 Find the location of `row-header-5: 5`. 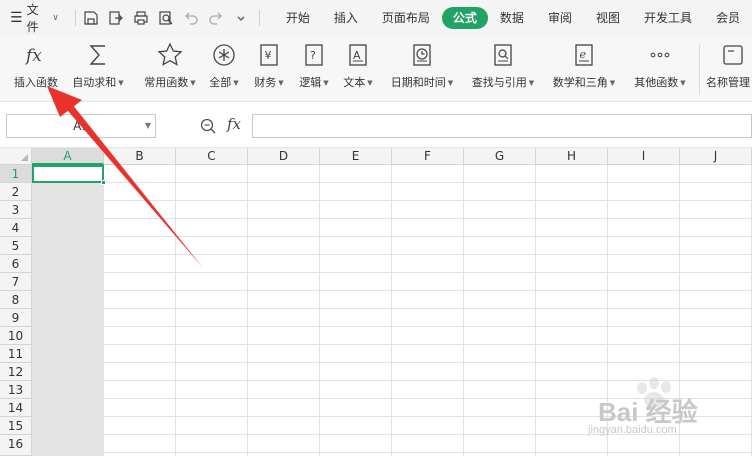

row-header-5: 5 is located at coordinates (16, 246).